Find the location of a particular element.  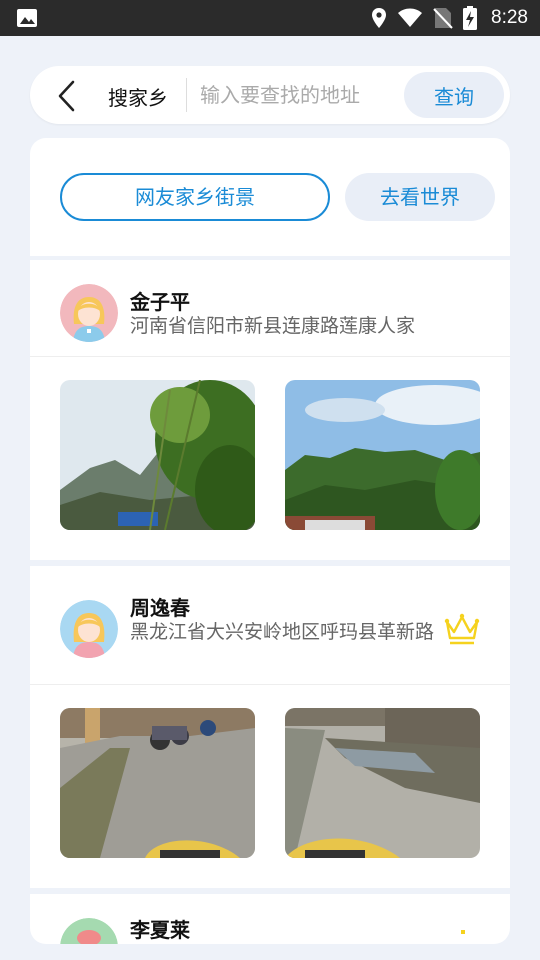

user-address: 河南省信阳市新县连康路莲康人家 is located at coordinates (273, 326).